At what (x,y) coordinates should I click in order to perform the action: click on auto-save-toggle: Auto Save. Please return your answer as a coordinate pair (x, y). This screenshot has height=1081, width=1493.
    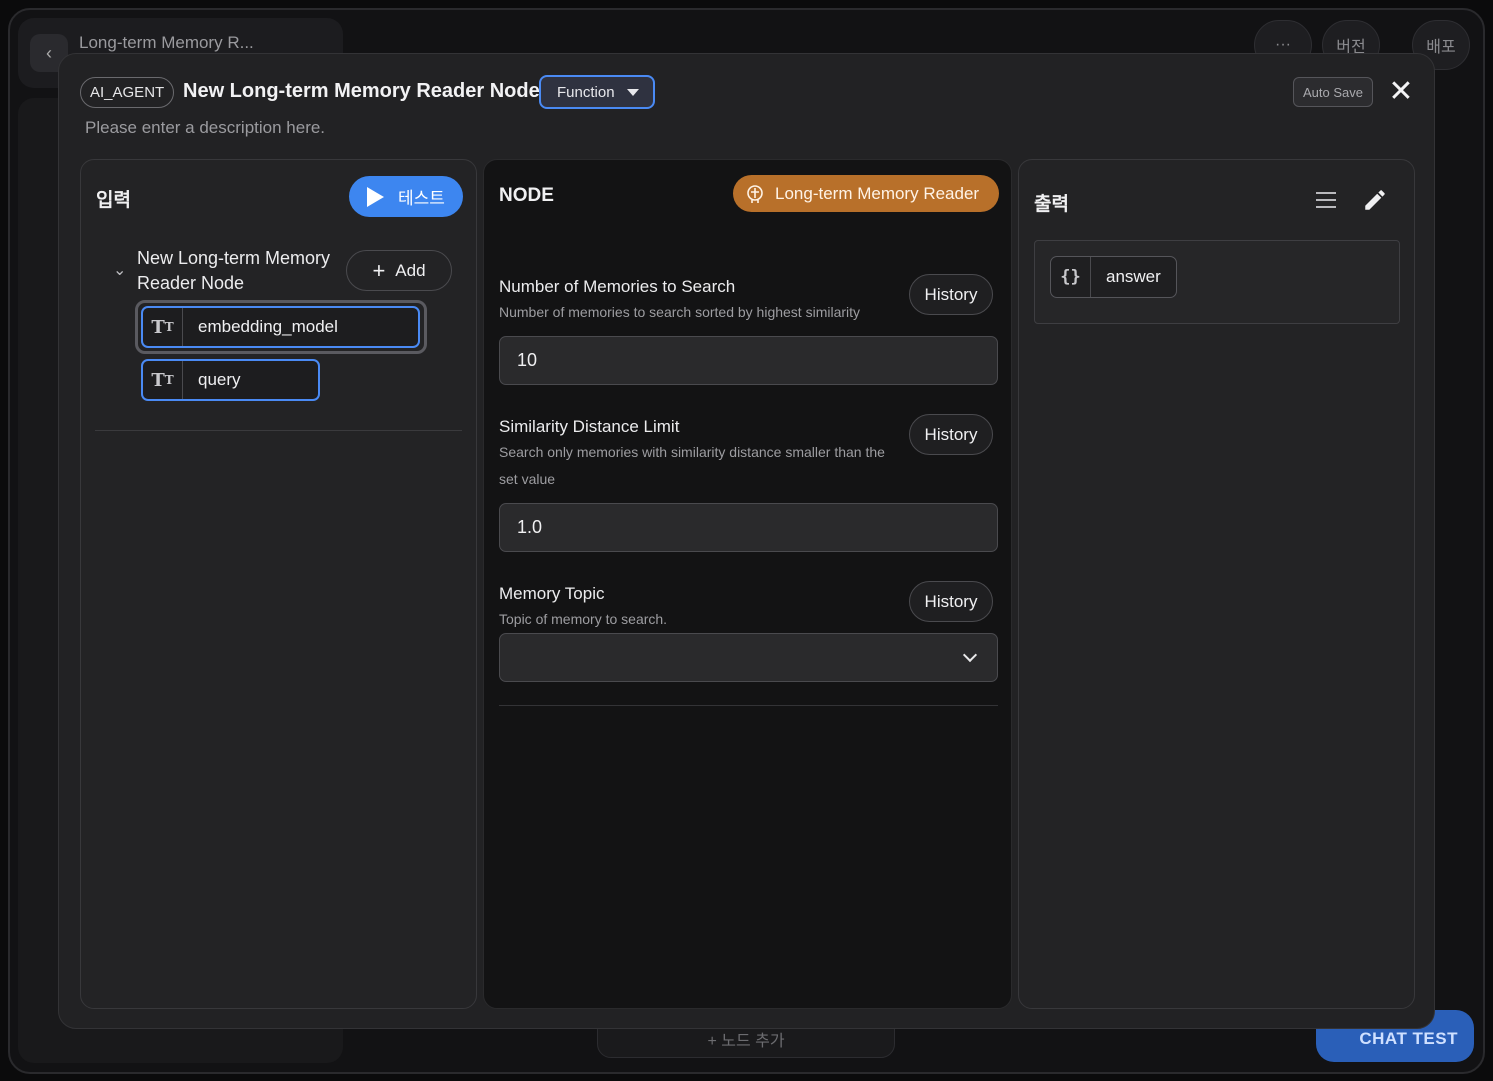
    Looking at the image, I should click on (1333, 92).